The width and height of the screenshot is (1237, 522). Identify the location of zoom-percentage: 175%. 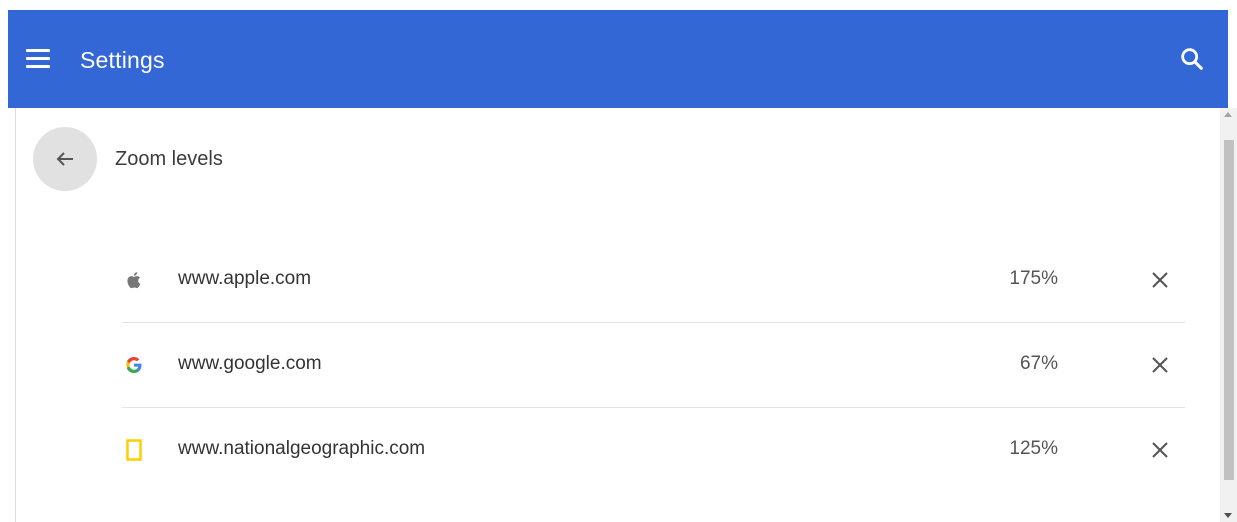
(1033, 278).